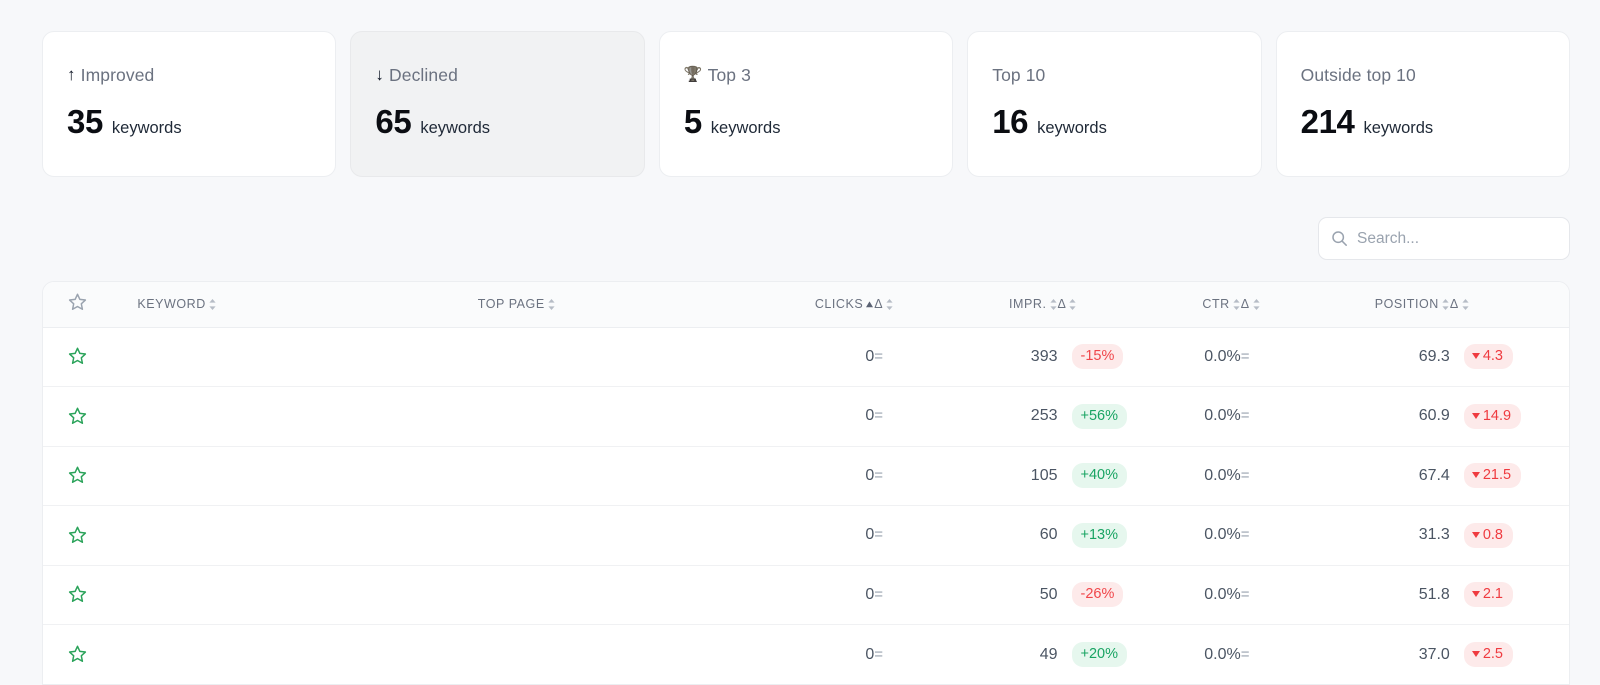  I want to click on search-icon, so click(1339, 238).